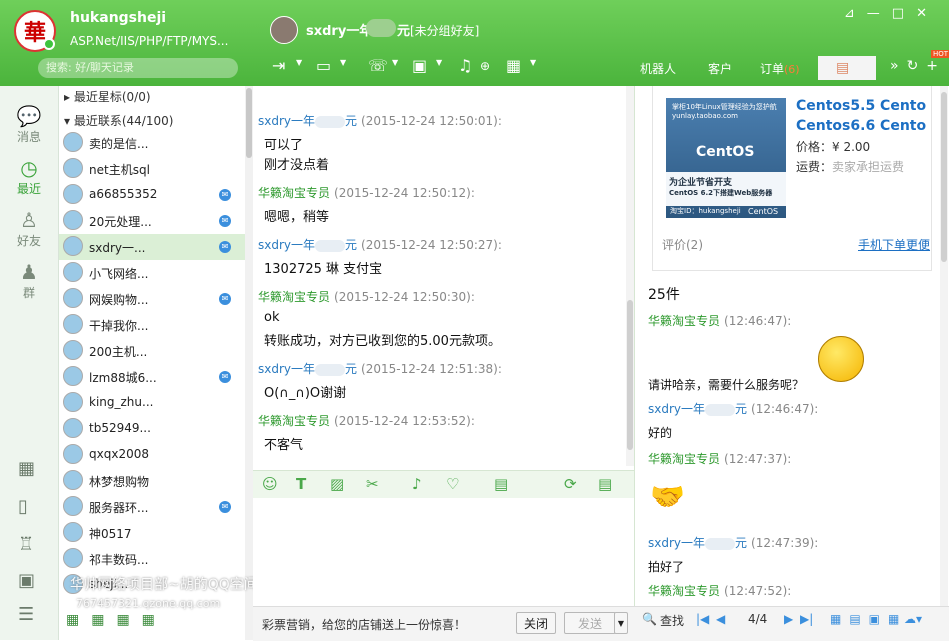 This screenshot has height=641, width=949. What do you see at coordinates (29, 280) in the screenshot?
I see `nav-groups: ♟ 群` at bounding box center [29, 280].